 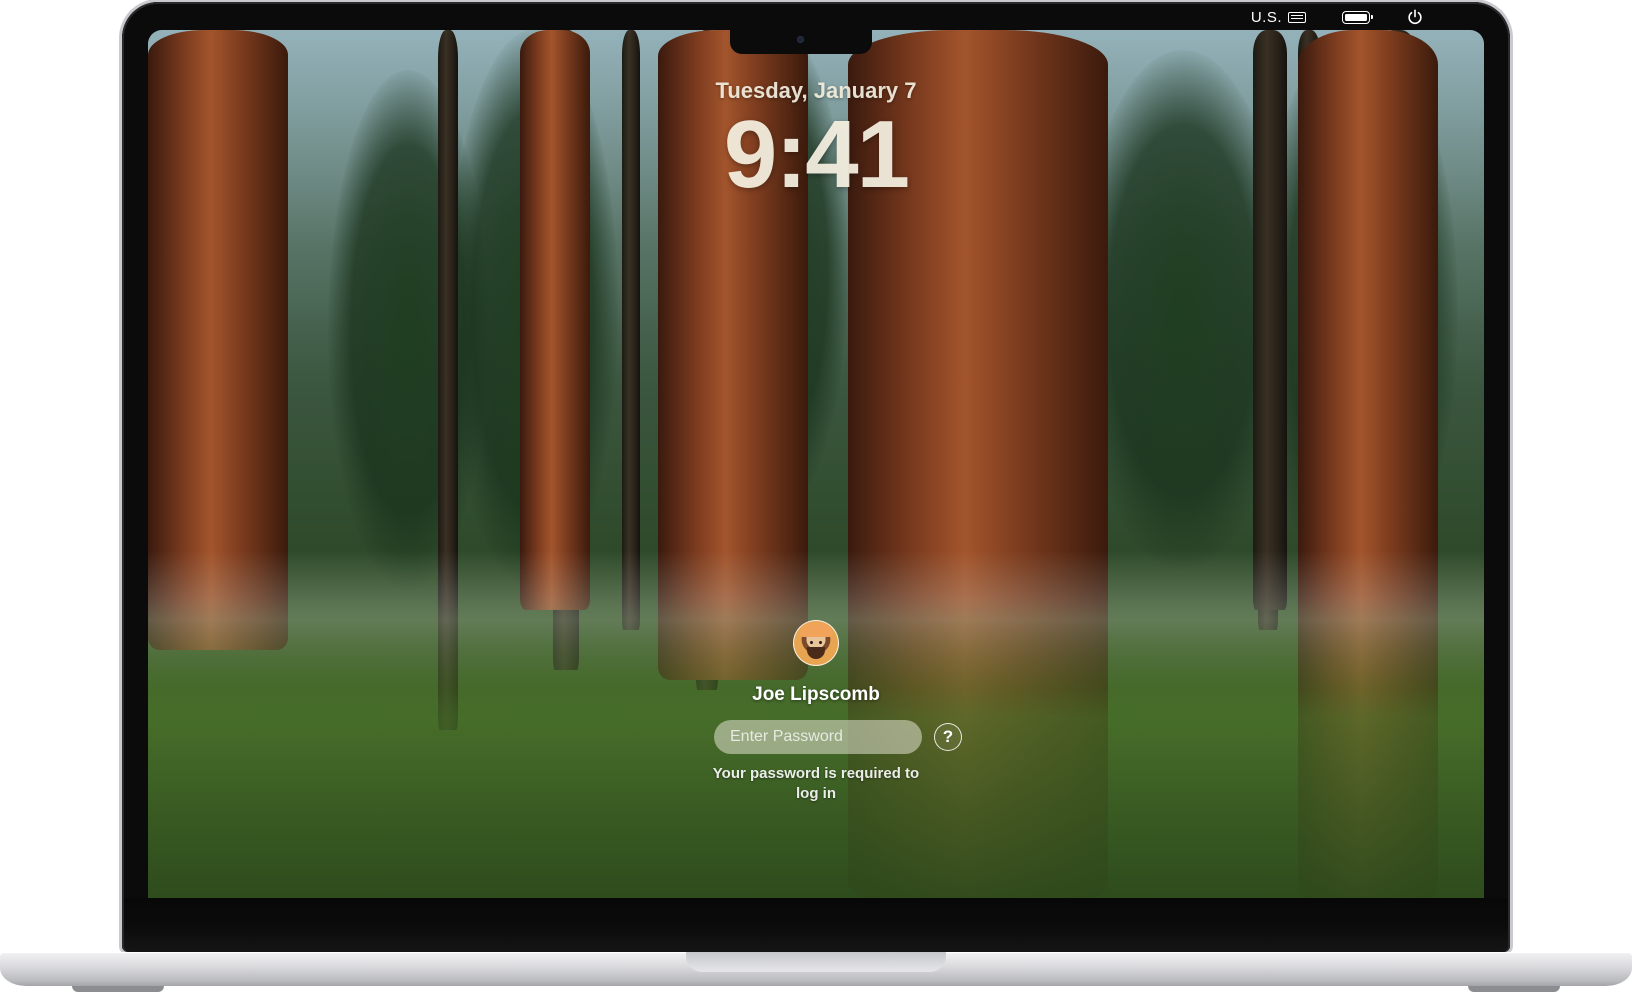 What do you see at coordinates (816, 653) in the screenshot?
I see `avatar-beard` at bounding box center [816, 653].